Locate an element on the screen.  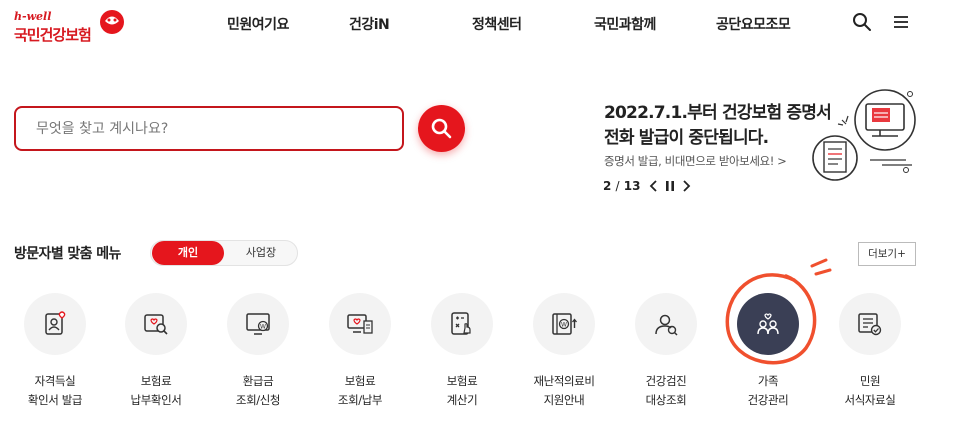
quick-menu-calculator: 보험료계산기 is located at coordinates (466, 353).